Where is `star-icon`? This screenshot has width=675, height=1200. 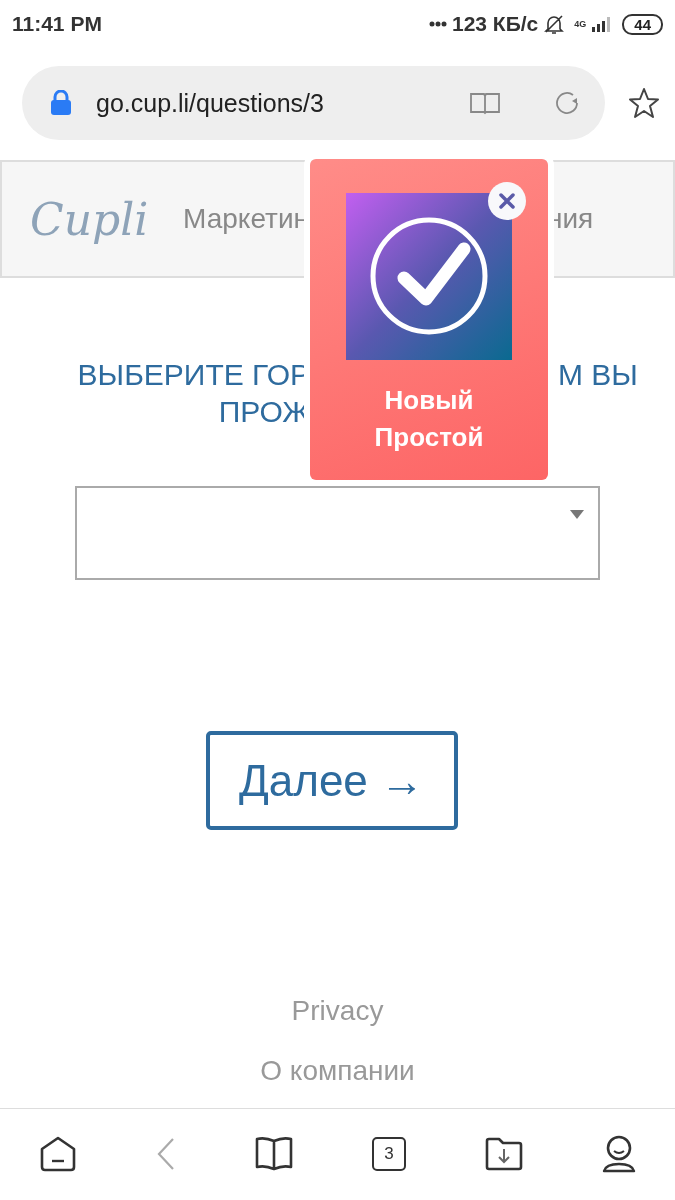 star-icon is located at coordinates (644, 103).